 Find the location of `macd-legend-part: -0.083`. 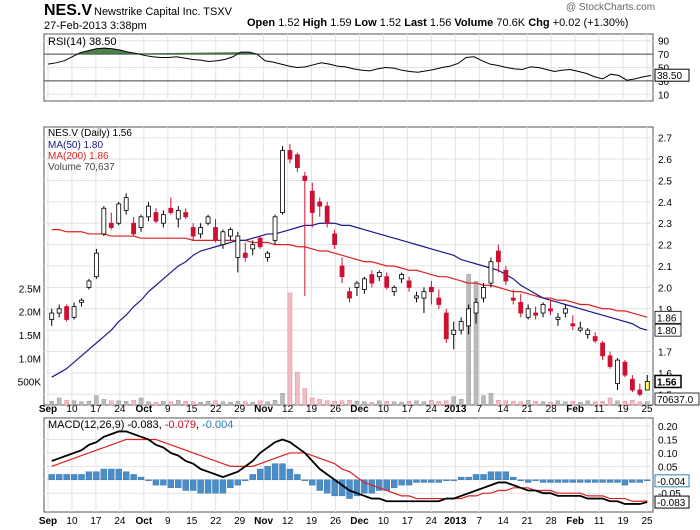

macd-legend-part: -0.083 is located at coordinates (142, 425).